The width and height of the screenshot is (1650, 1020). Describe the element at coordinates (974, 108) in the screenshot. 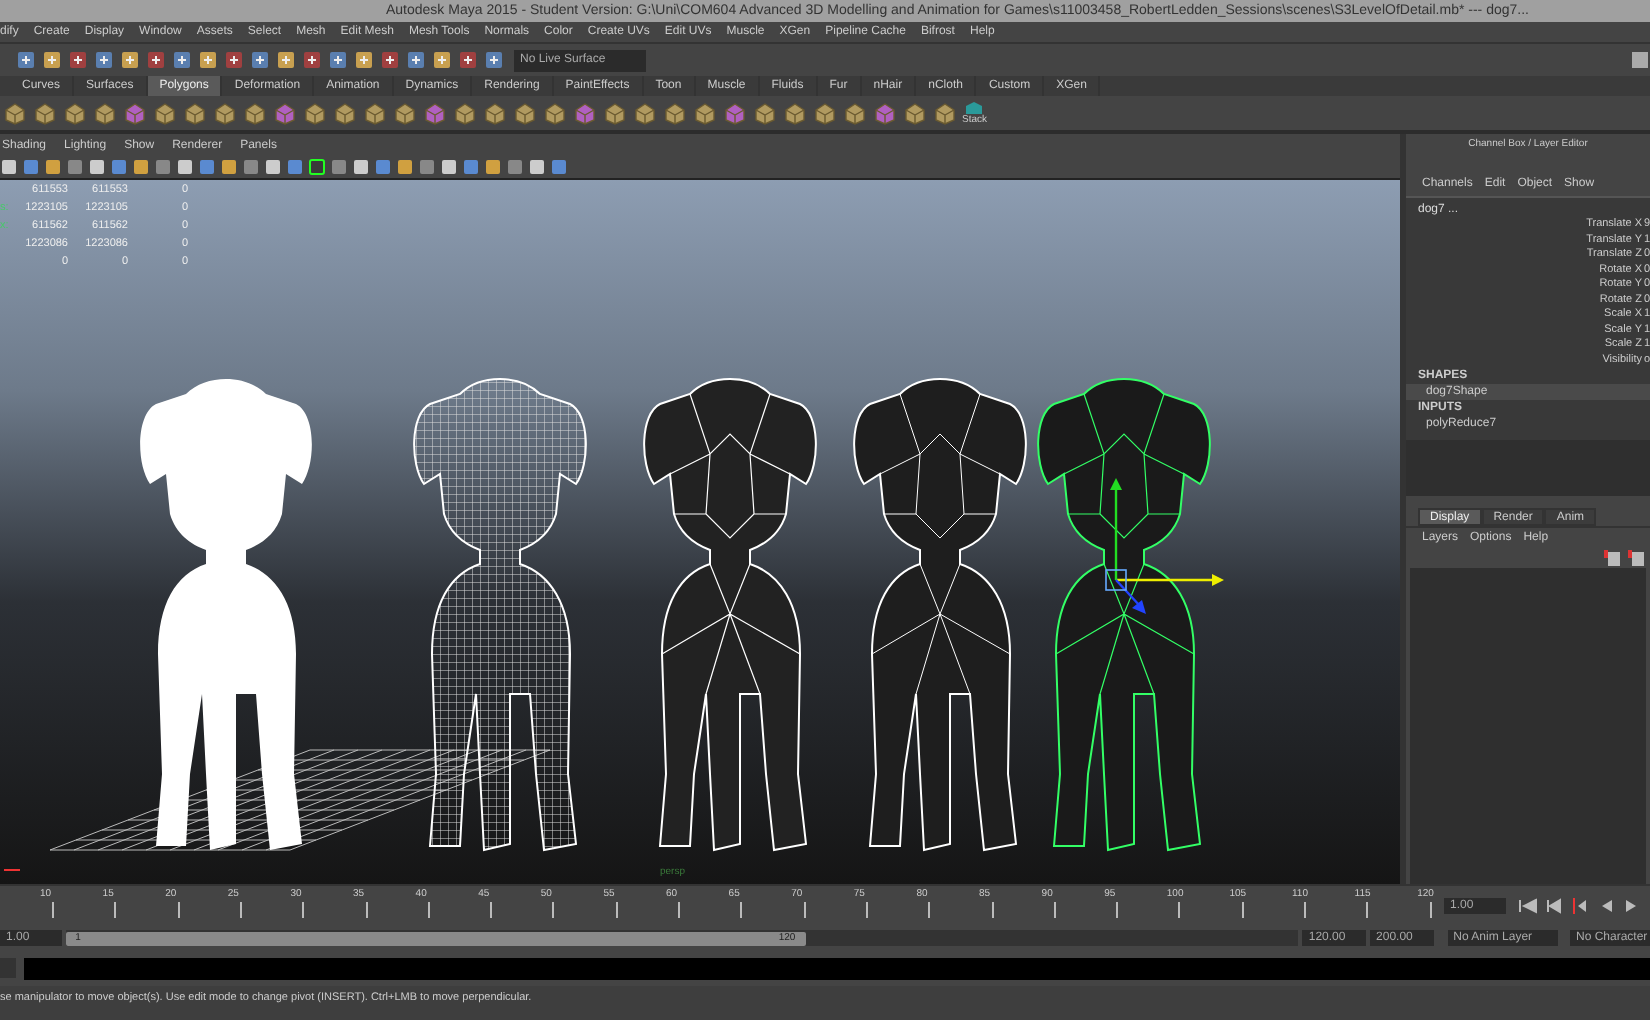

I see `stack-icon` at that location.